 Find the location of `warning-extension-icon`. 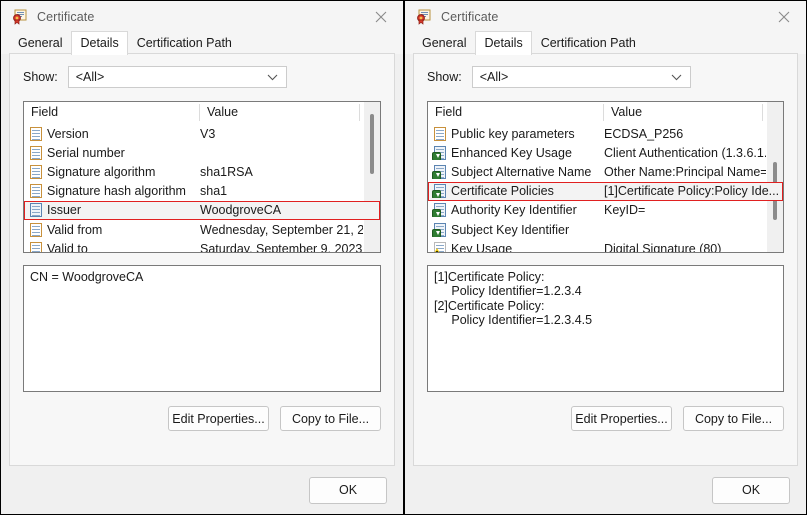

warning-extension-icon is located at coordinates (439, 246).